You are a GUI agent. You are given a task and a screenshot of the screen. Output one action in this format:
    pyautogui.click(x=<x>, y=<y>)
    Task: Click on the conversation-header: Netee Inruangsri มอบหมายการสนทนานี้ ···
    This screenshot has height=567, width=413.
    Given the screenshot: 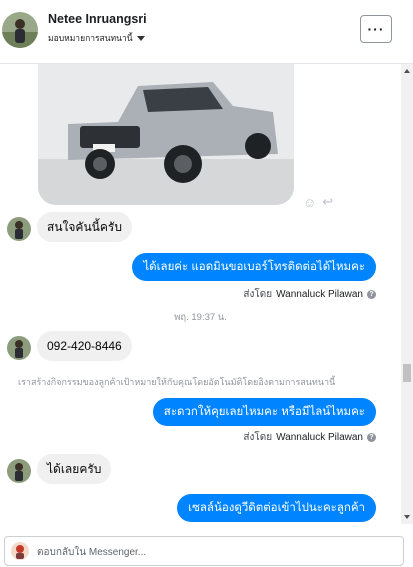 What is the action you would take?
    pyautogui.click(x=206, y=32)
    